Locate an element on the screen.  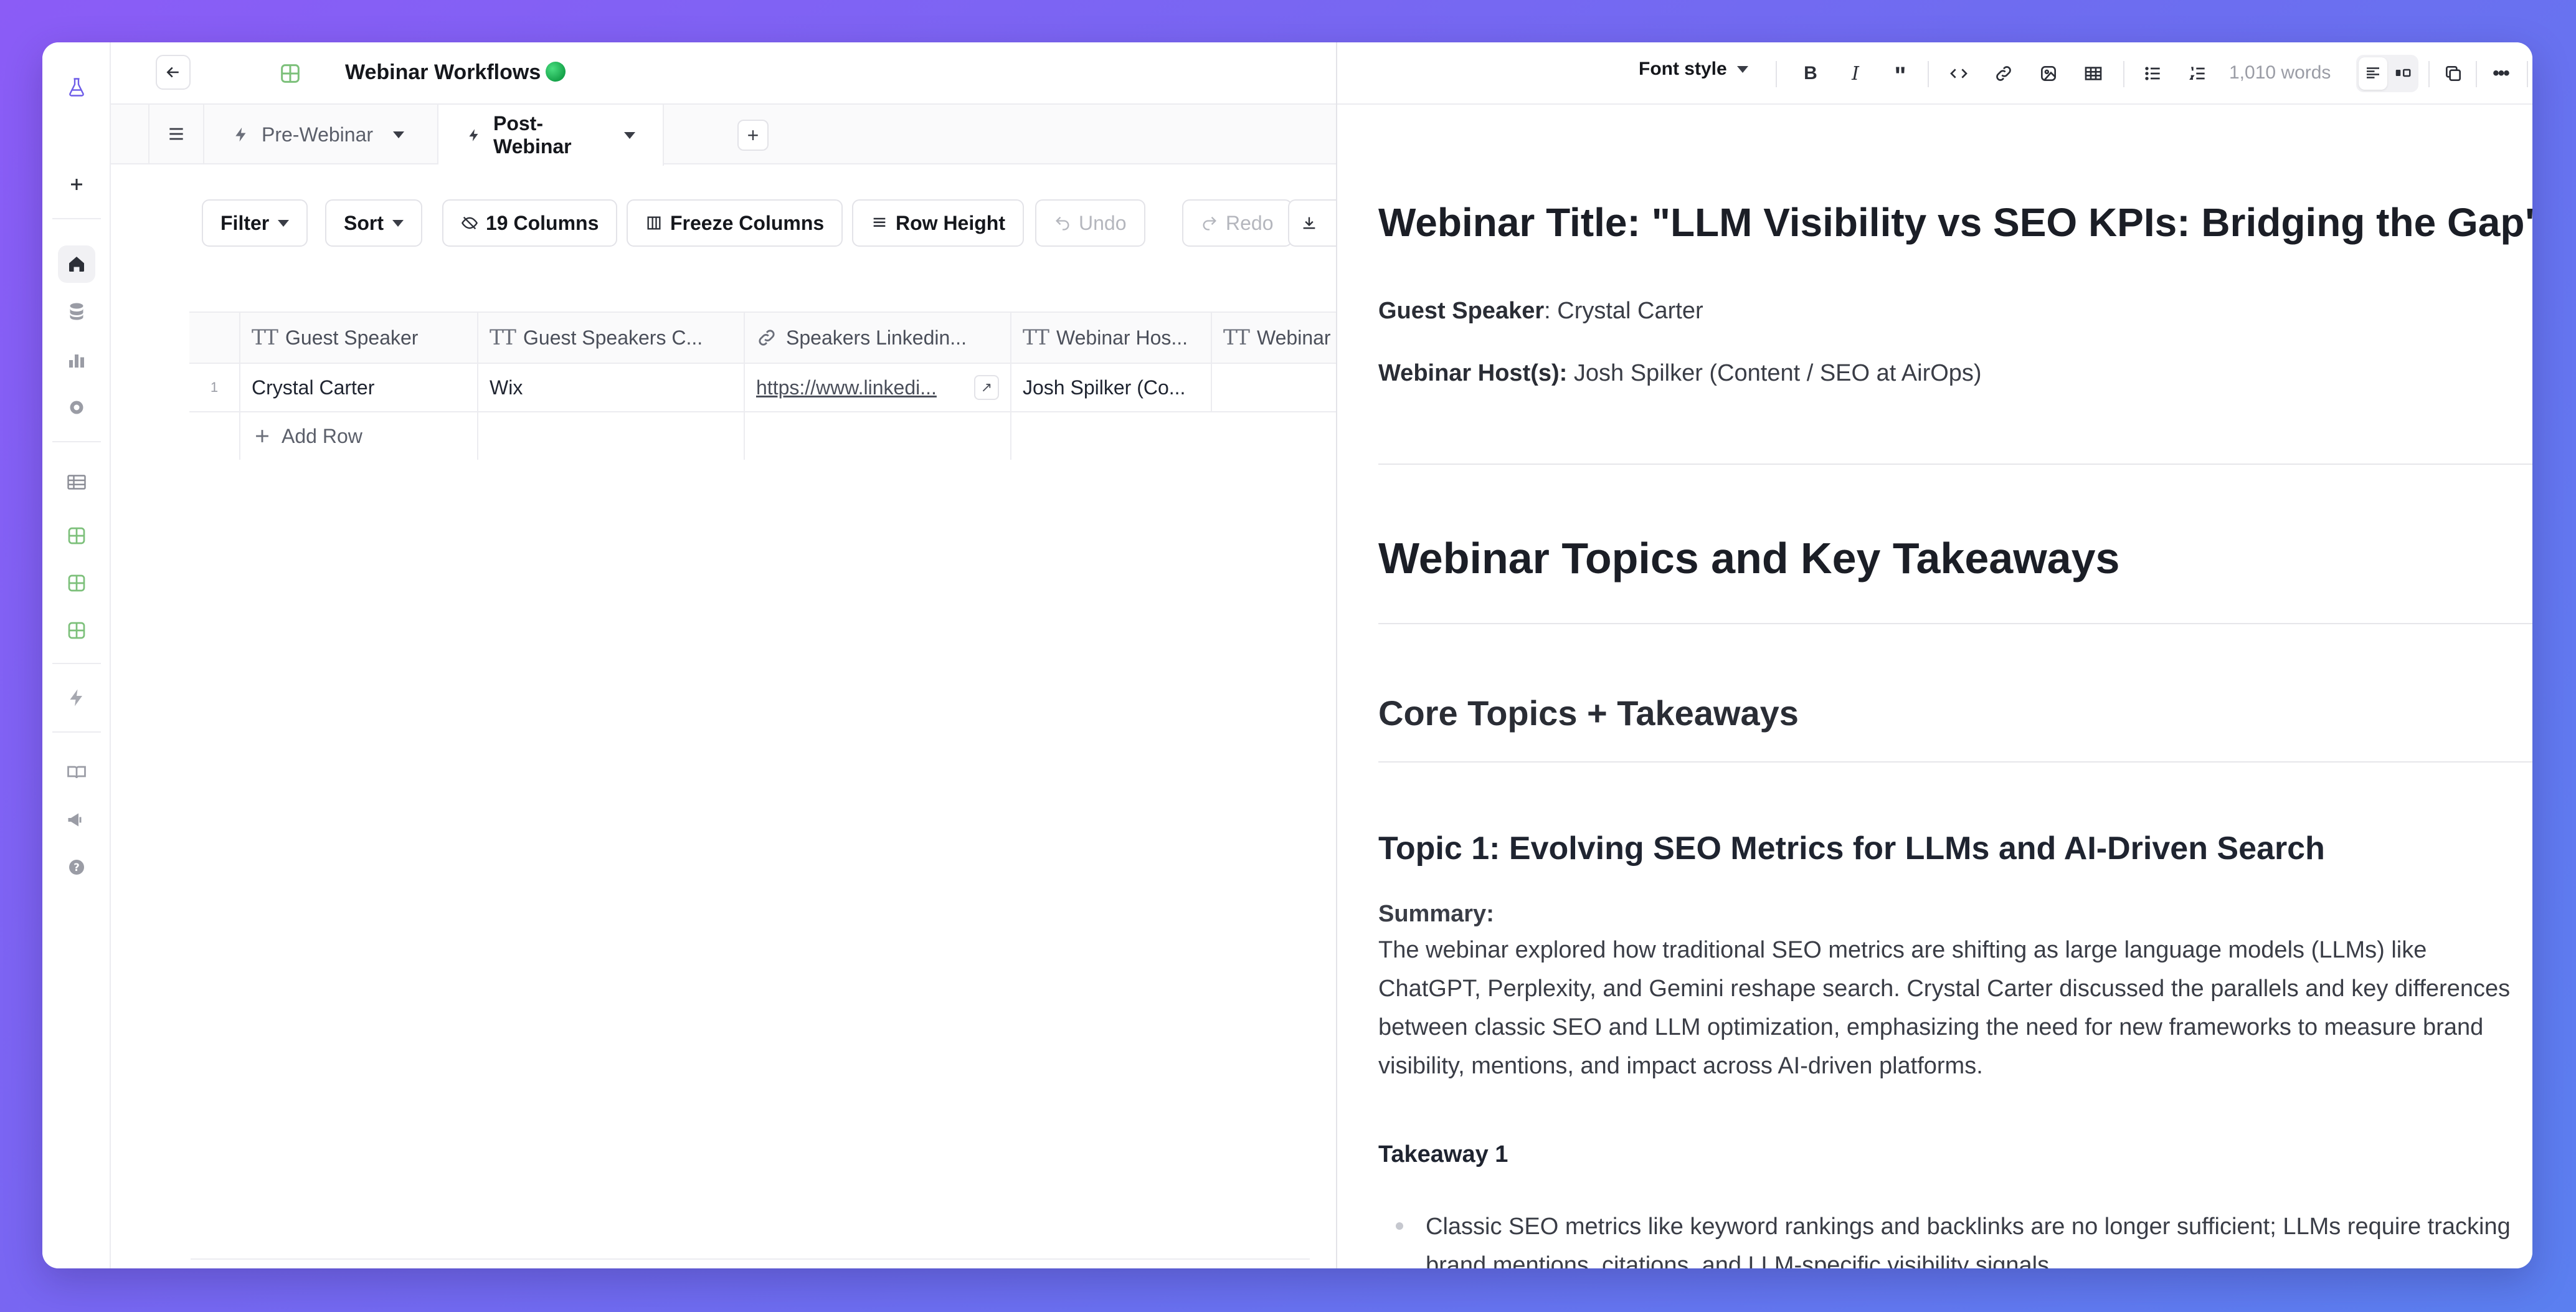
align-left-icon is located at coordinates (2373, 73).